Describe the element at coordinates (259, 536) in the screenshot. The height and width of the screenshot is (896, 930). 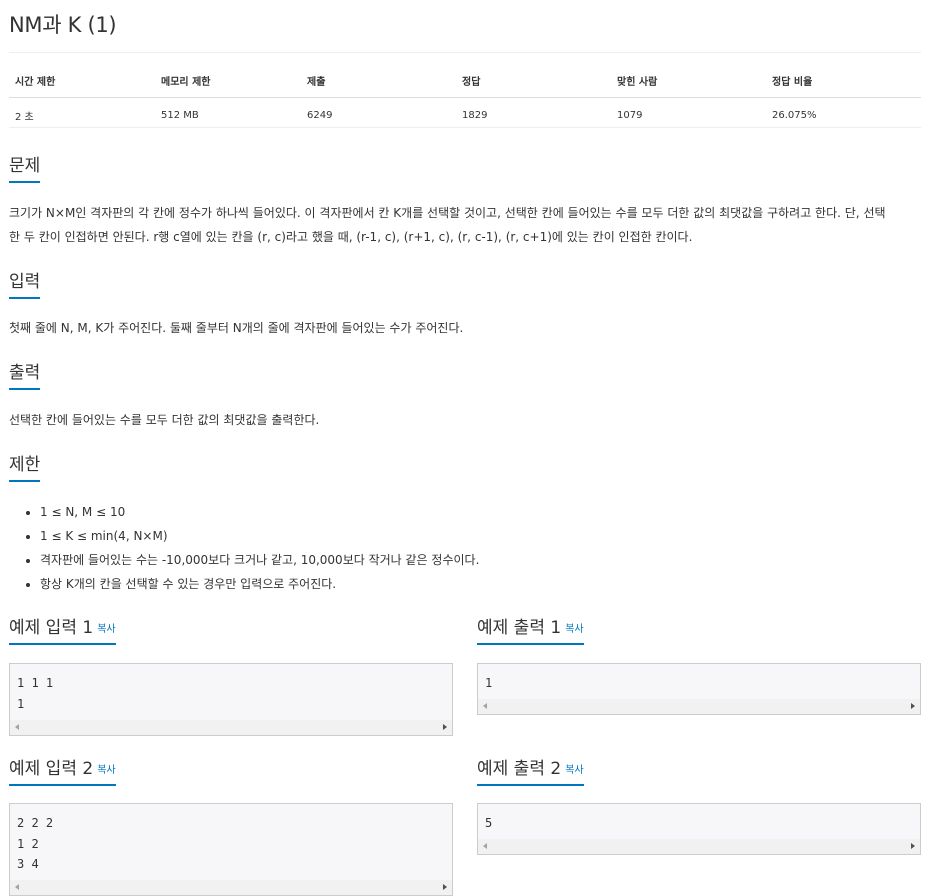
I see `limit-item: 1 ≤ K ≤ min(4, N×M)` at that location.